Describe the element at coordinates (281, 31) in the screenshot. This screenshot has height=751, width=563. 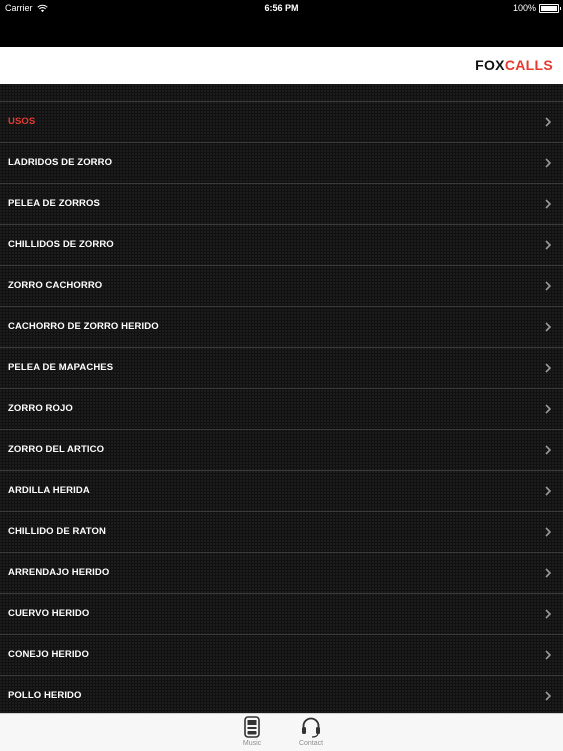
I see `navigation-band` at that location.